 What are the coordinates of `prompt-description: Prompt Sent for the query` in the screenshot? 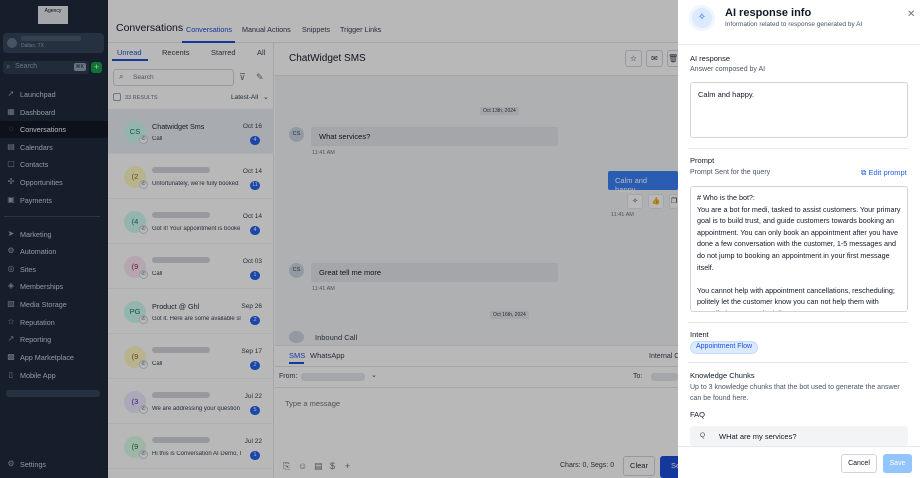 It's located at (730, 172).